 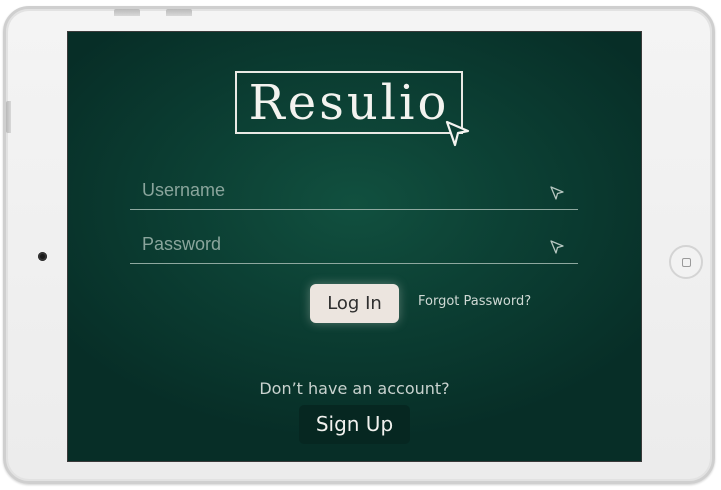 I want to click on volume-up-button, so click(x=127, y=12).